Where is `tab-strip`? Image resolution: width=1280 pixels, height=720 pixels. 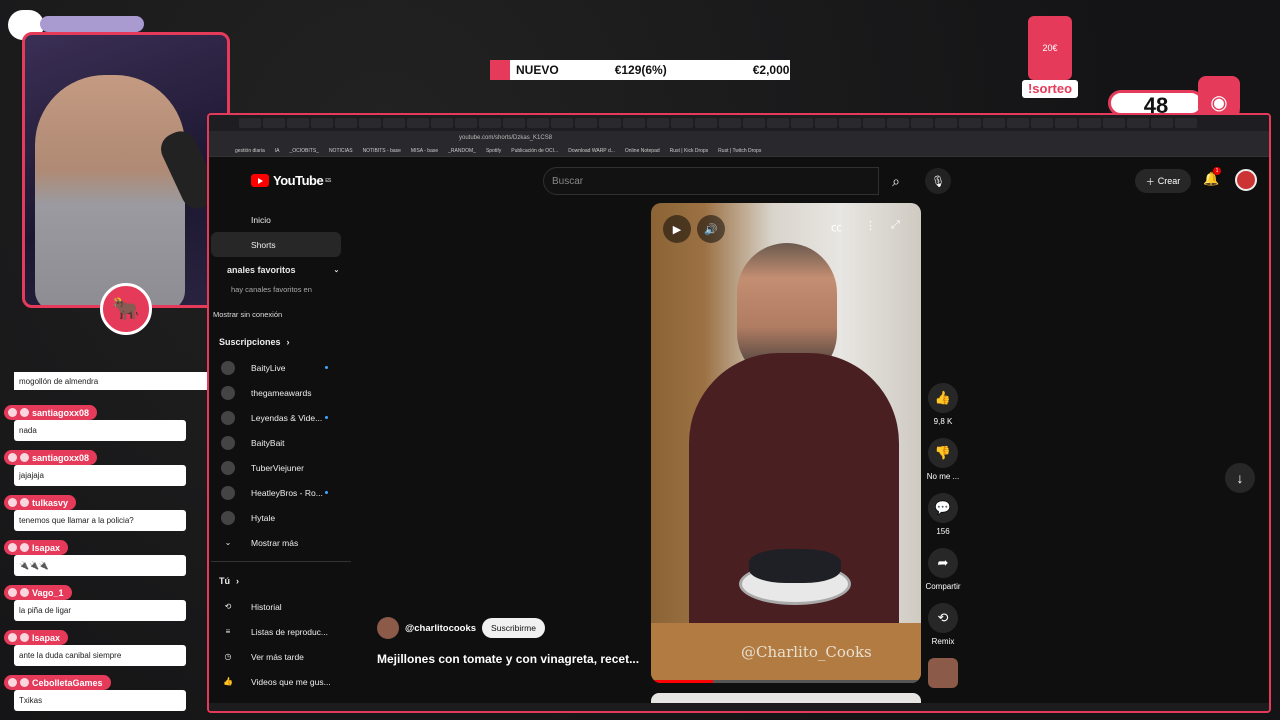 tab-strip is located at coordinates (739, 123).